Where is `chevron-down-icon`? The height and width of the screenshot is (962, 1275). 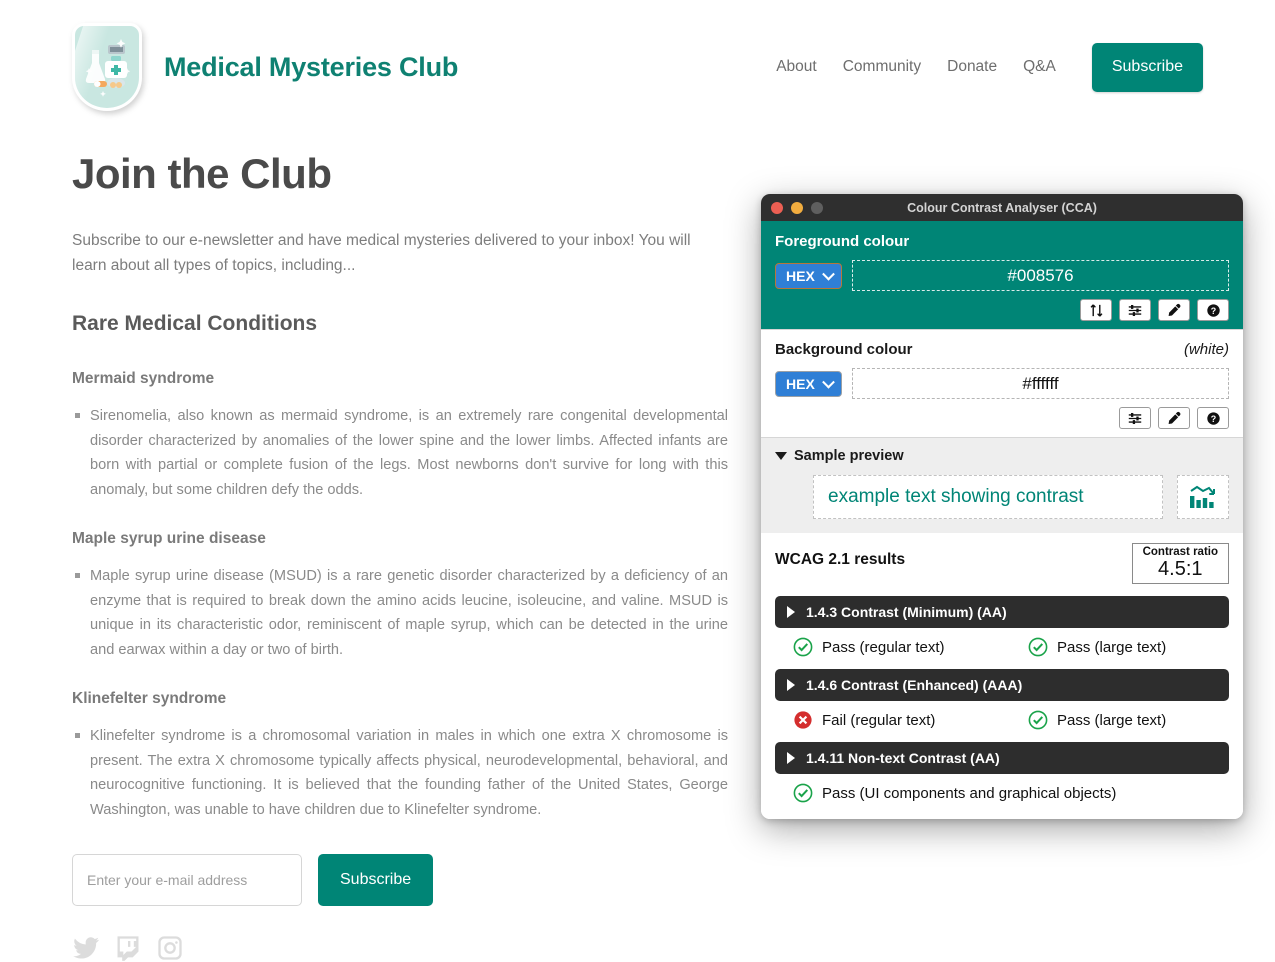 chevron-down-icon is located at coordinates (781, 456).